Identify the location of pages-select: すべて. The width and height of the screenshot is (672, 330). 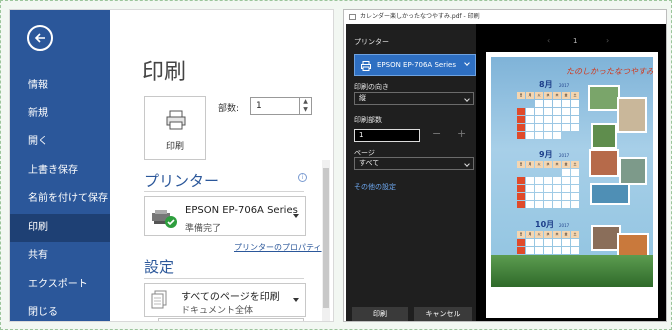
(414, 163).